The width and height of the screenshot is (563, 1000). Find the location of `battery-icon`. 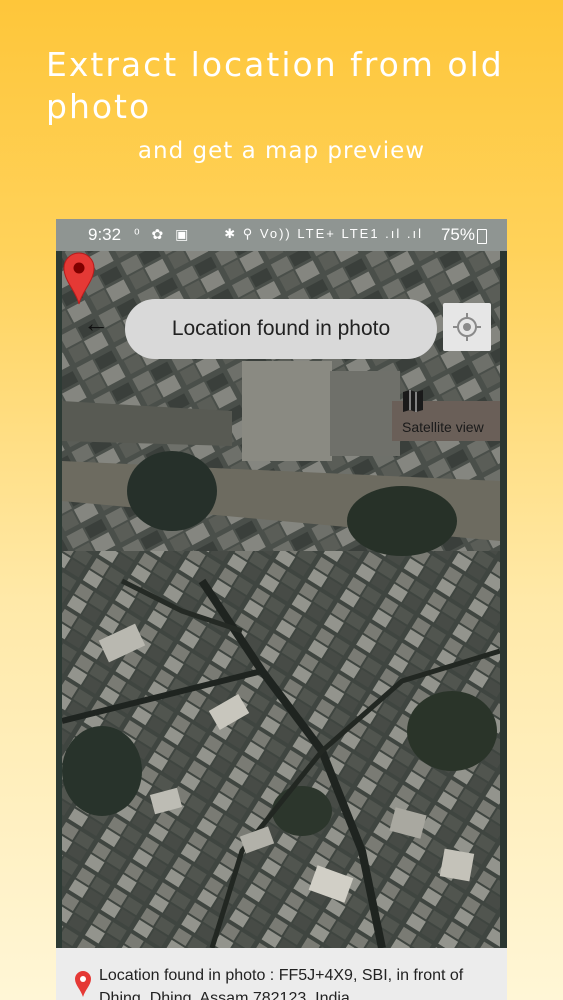

battery-icon is located at coordinates (482, 236).